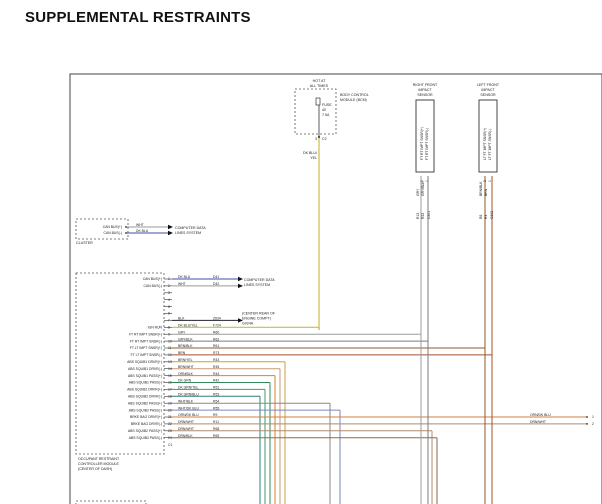 This screenshot has height=504, width=602. I want to click on right-sensor-circuit: R22, so click(423, 216).